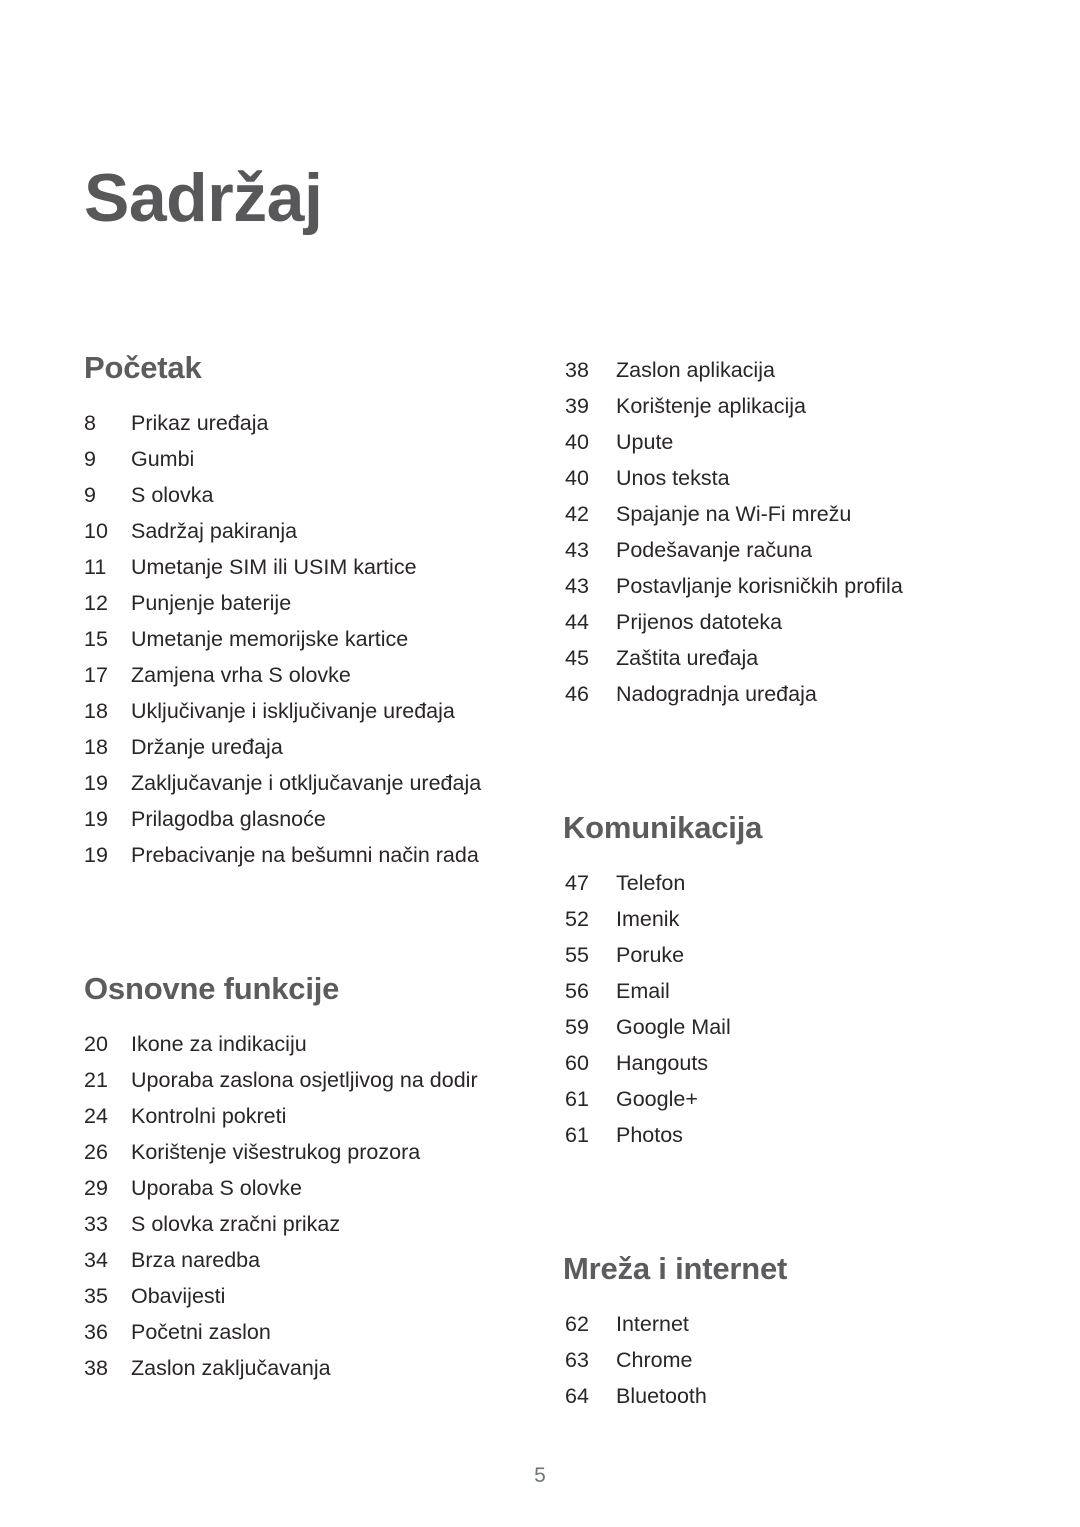 The width and height of the screenshot is (1080, 1527). Describe the element at coordinates (299, 711) in the screenshot. I see `toc-entry: 18 Uključivanje i isključivanje uređaja` at that location.